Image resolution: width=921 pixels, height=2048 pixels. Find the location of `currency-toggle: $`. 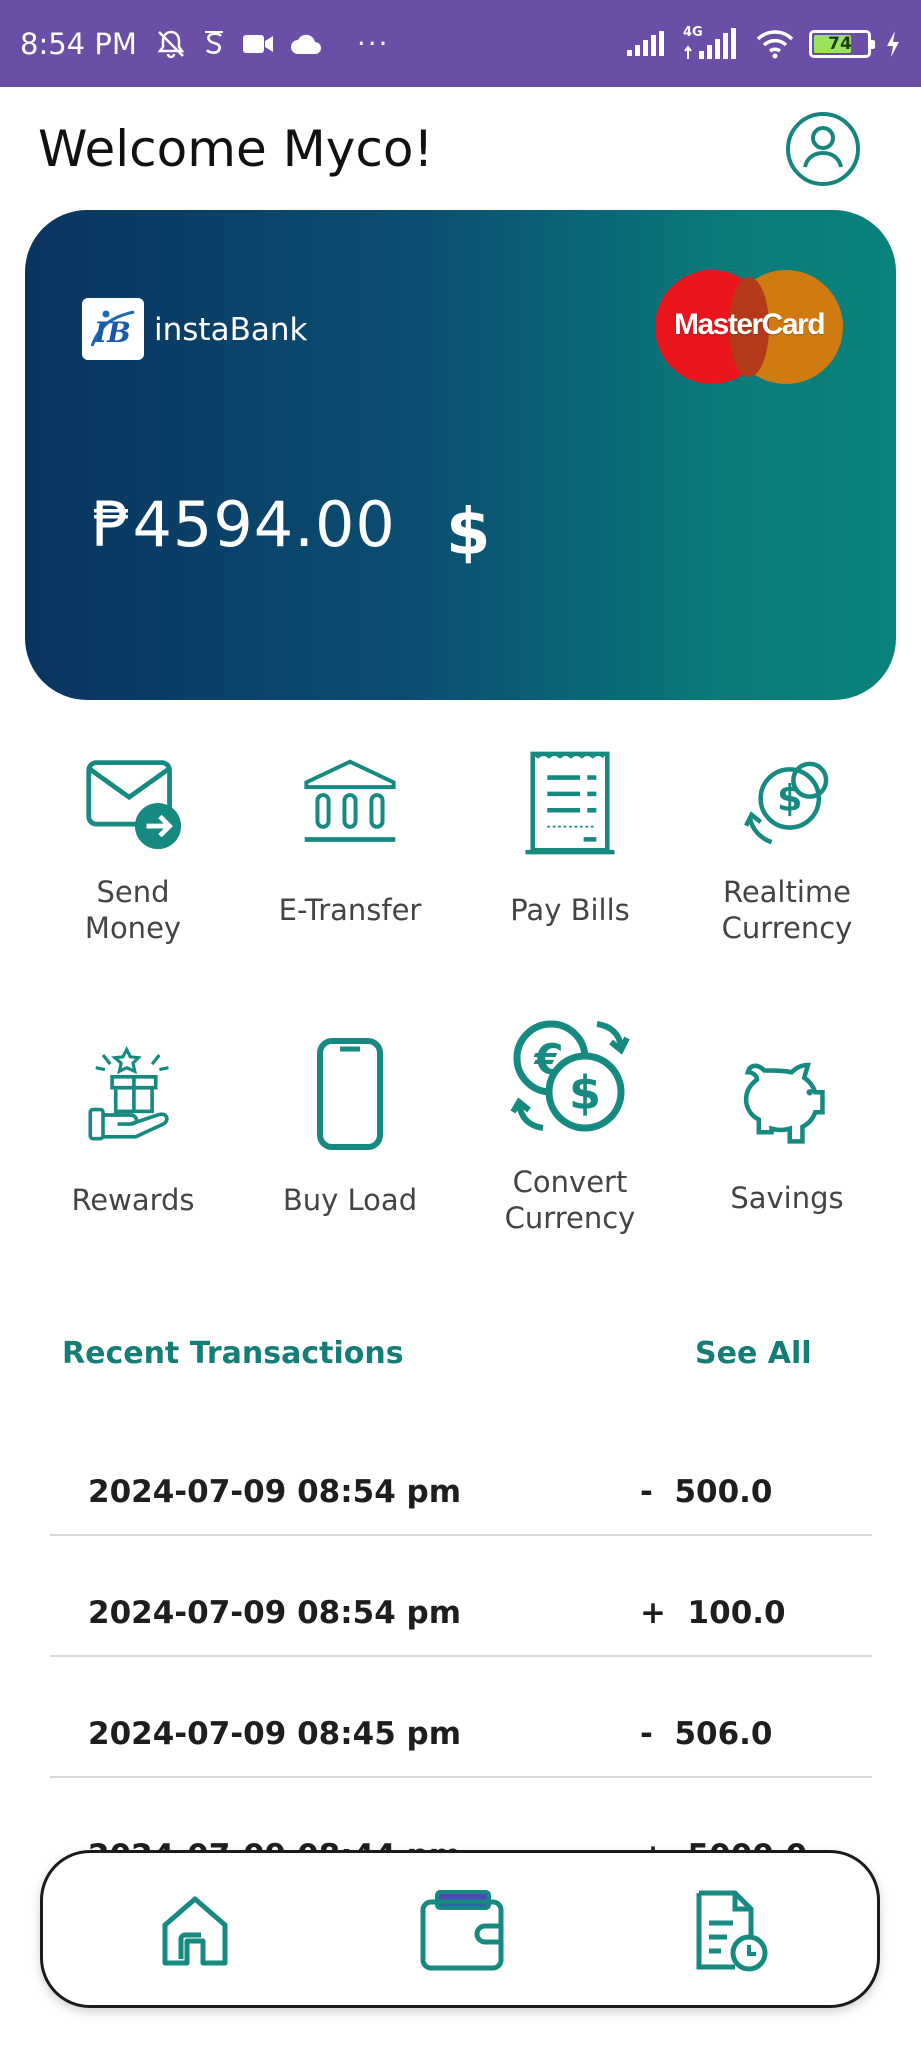

currency-toggle: $ is located at coordinates (468, 533).